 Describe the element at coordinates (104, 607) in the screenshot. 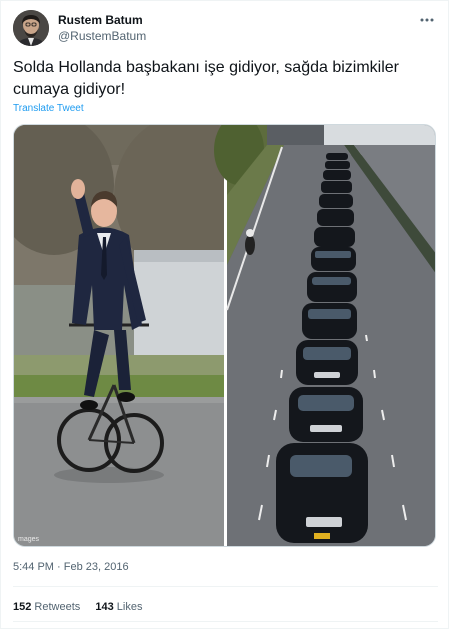

I see `likes-count: 143` at that location.